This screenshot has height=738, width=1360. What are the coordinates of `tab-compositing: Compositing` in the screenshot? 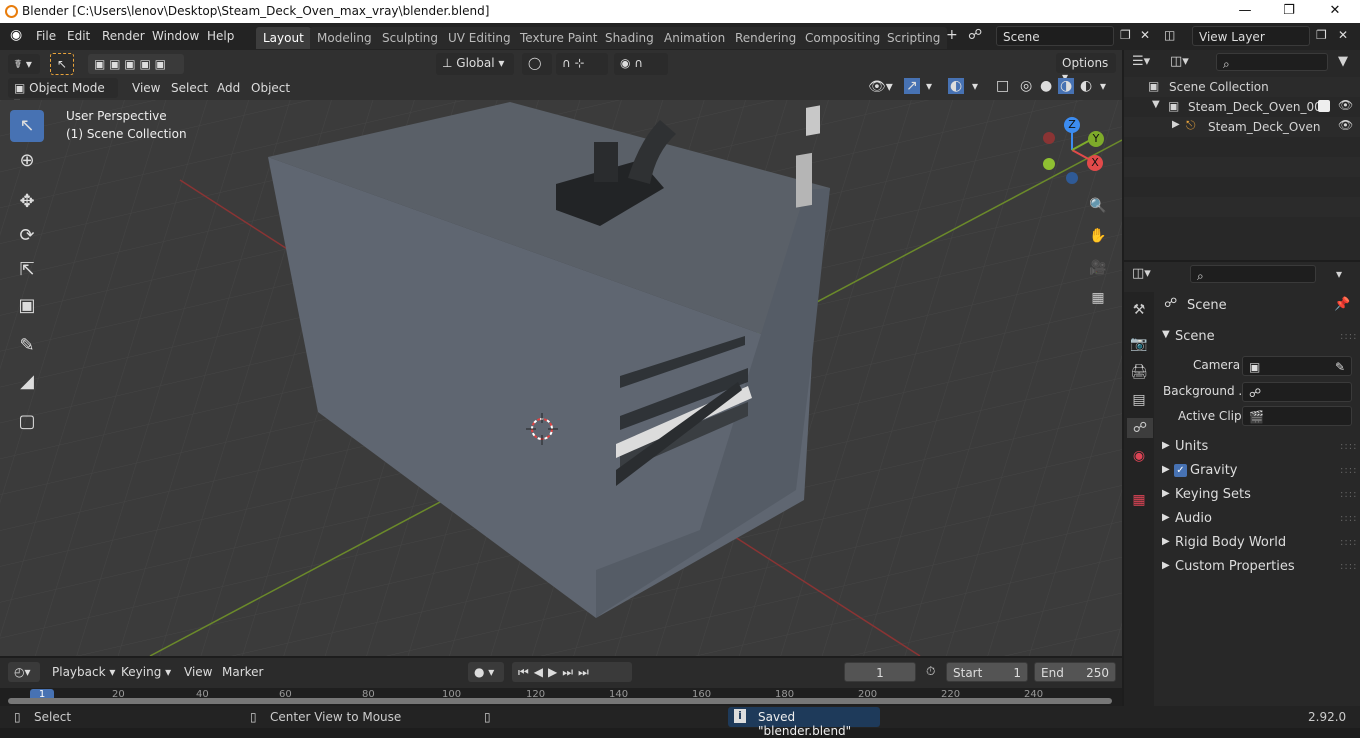 It's located at (843, 38).